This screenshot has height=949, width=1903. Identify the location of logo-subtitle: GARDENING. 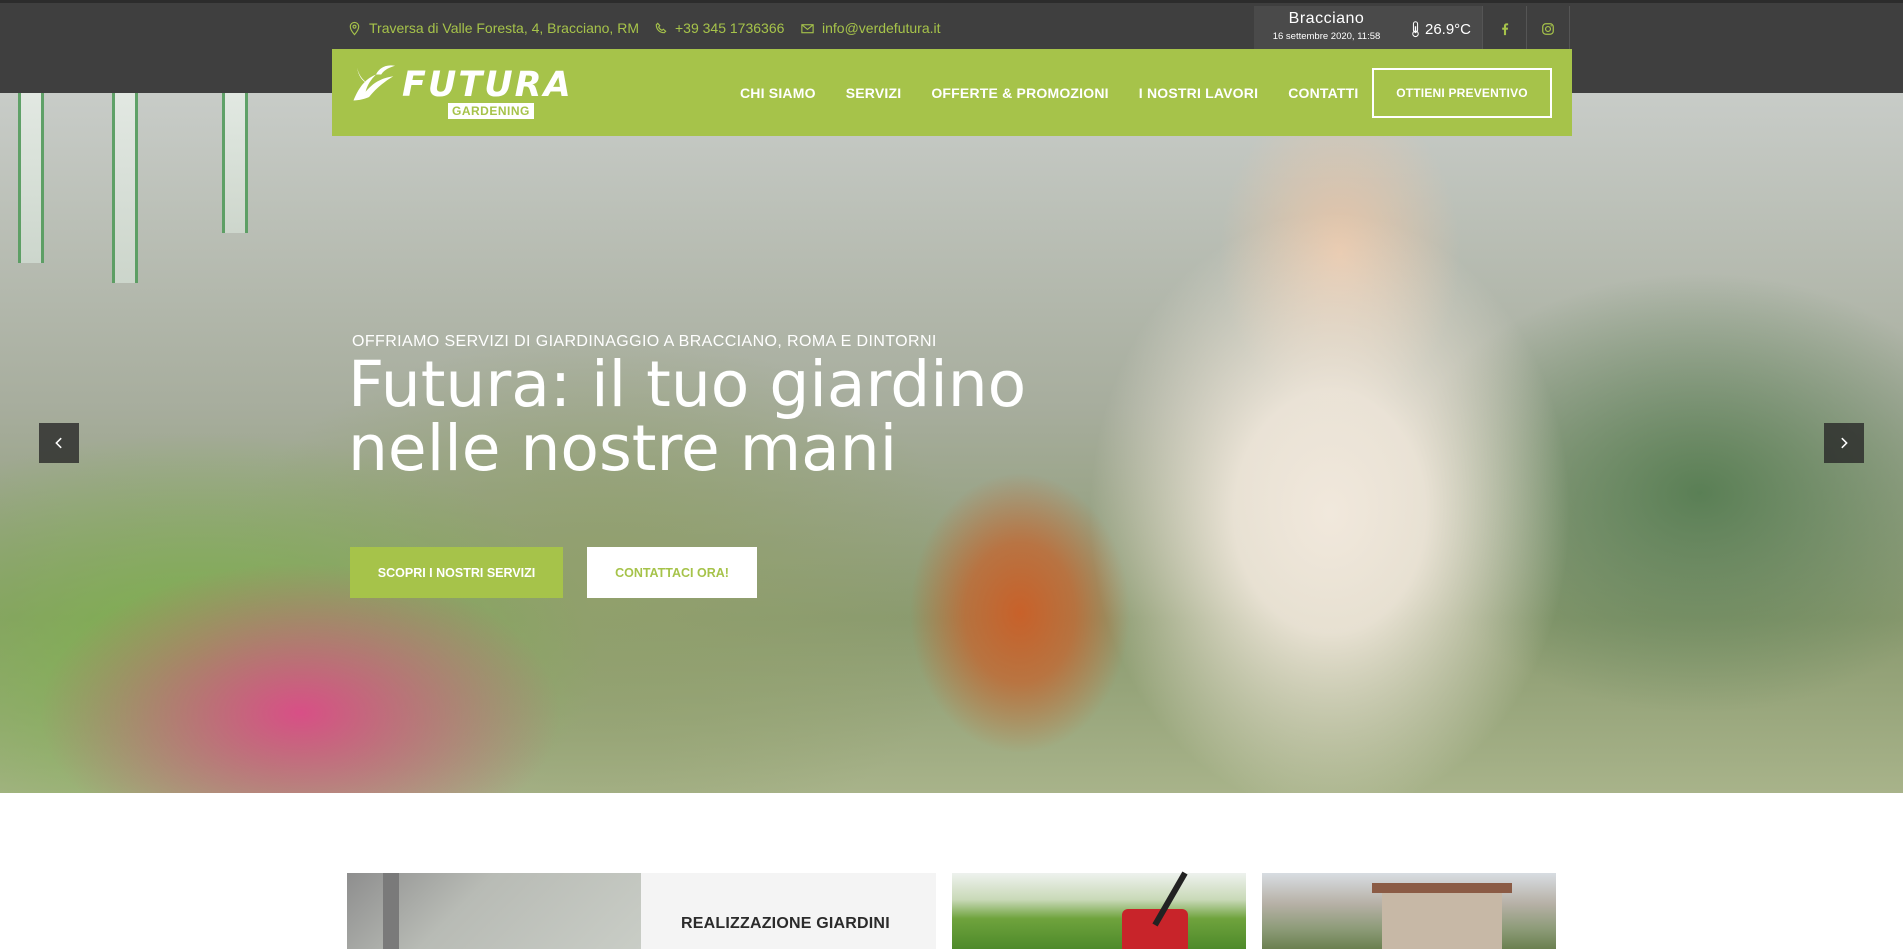
(491, 111).